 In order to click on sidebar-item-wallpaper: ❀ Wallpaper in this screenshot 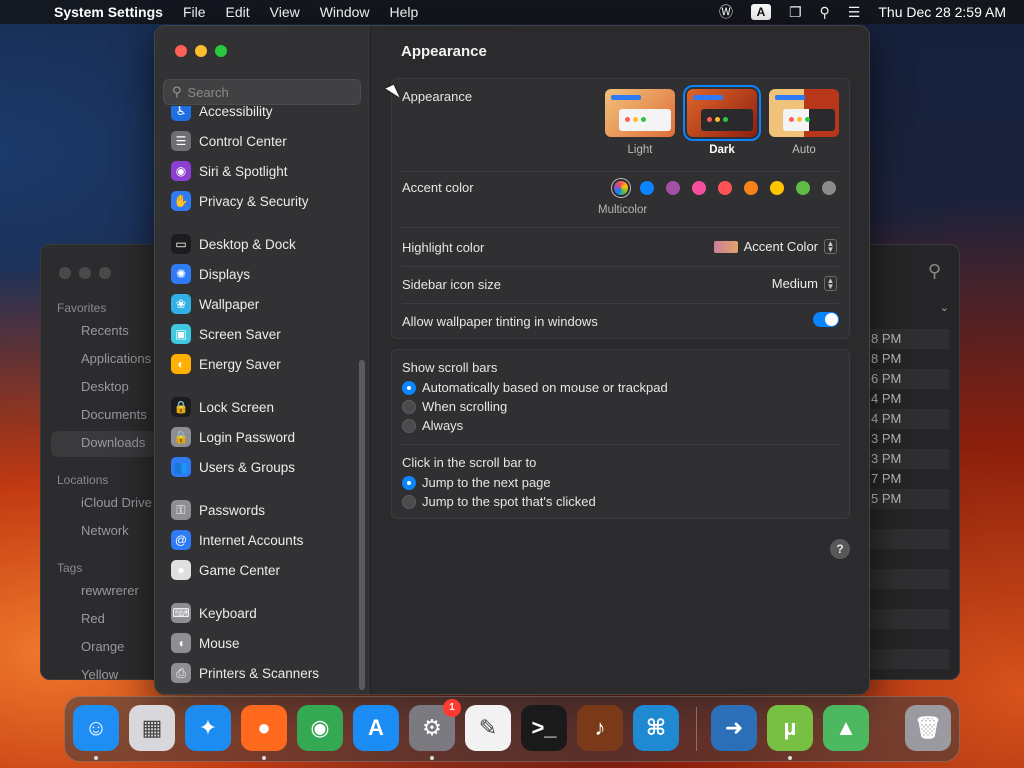, I will do `click(215, 304)`.